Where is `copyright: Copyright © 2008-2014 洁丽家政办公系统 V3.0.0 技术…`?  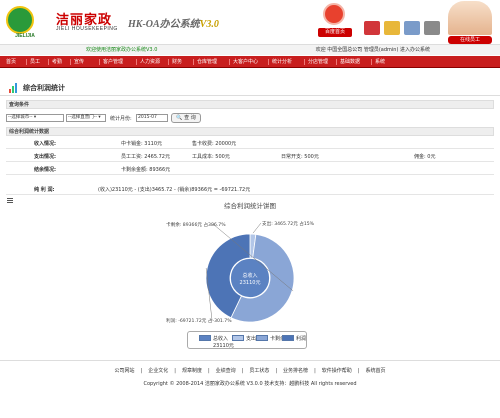 copyright: Copyright © 2008-2014 洁丽家政办公系统 V3.0.0 技术… is located at coordinates (250, 384).